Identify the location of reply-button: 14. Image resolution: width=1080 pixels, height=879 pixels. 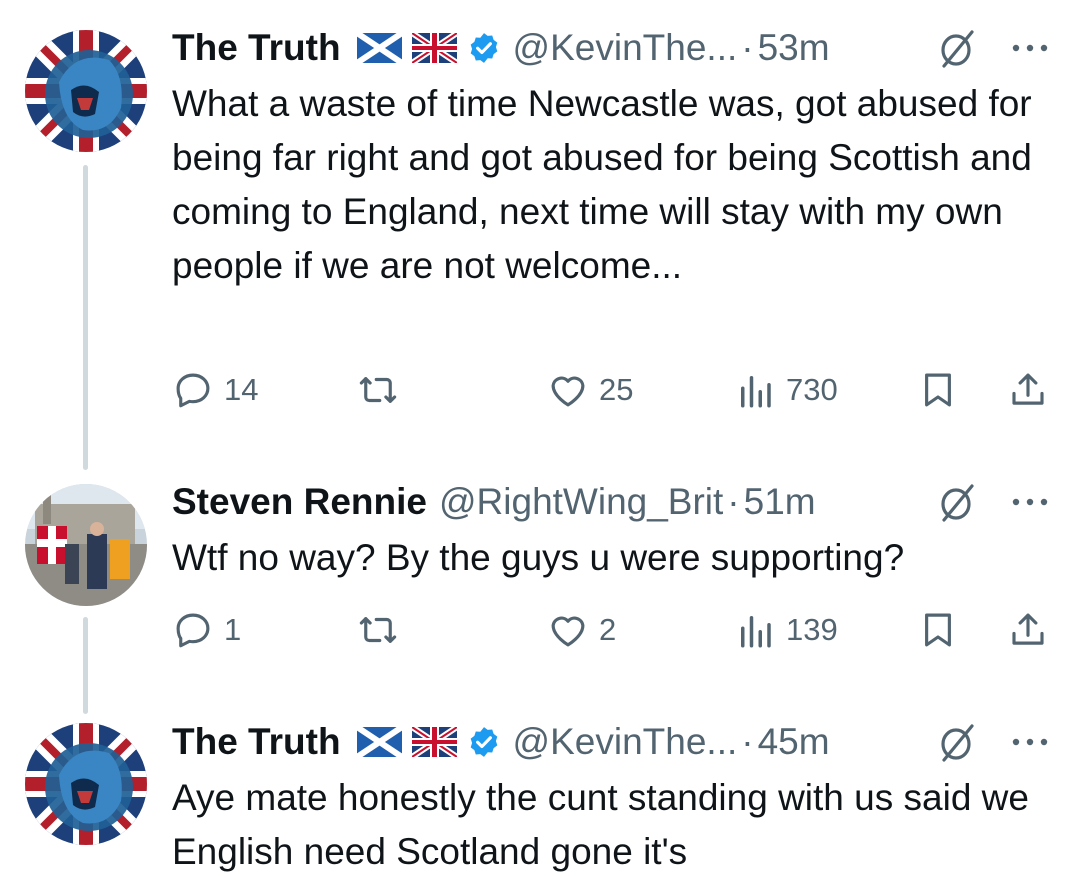
(215, 390).